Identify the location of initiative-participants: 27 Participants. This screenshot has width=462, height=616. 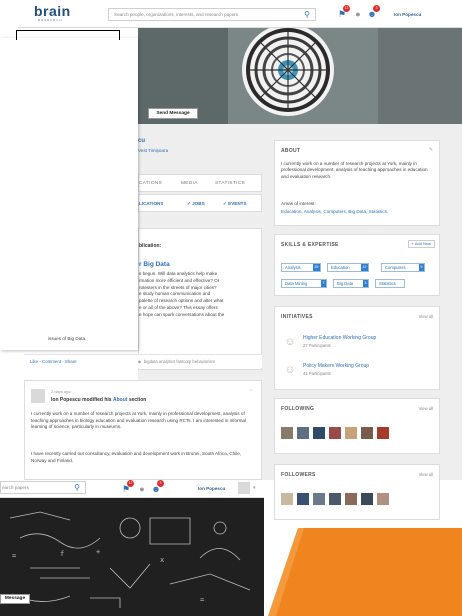
(317, 345).